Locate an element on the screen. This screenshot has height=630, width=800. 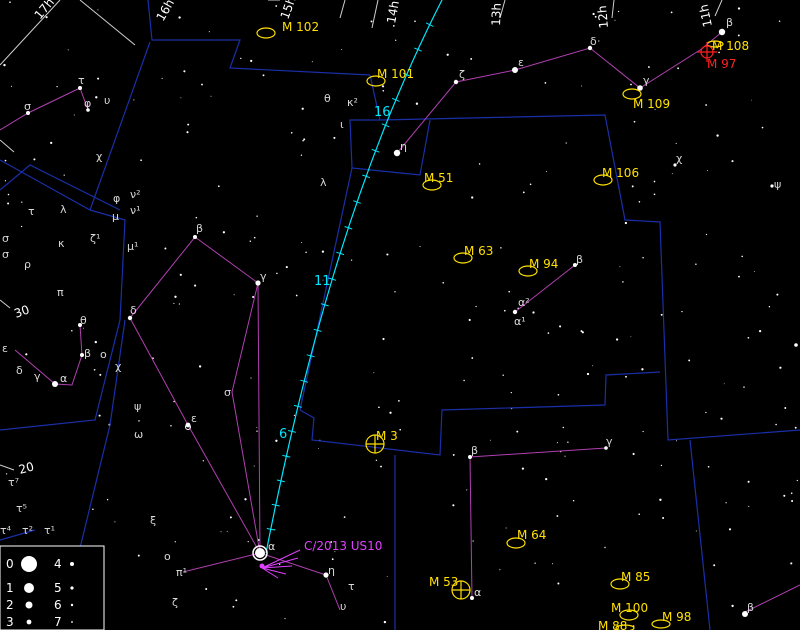
label-gamma-com: γ is located at coordinates (609, 441).